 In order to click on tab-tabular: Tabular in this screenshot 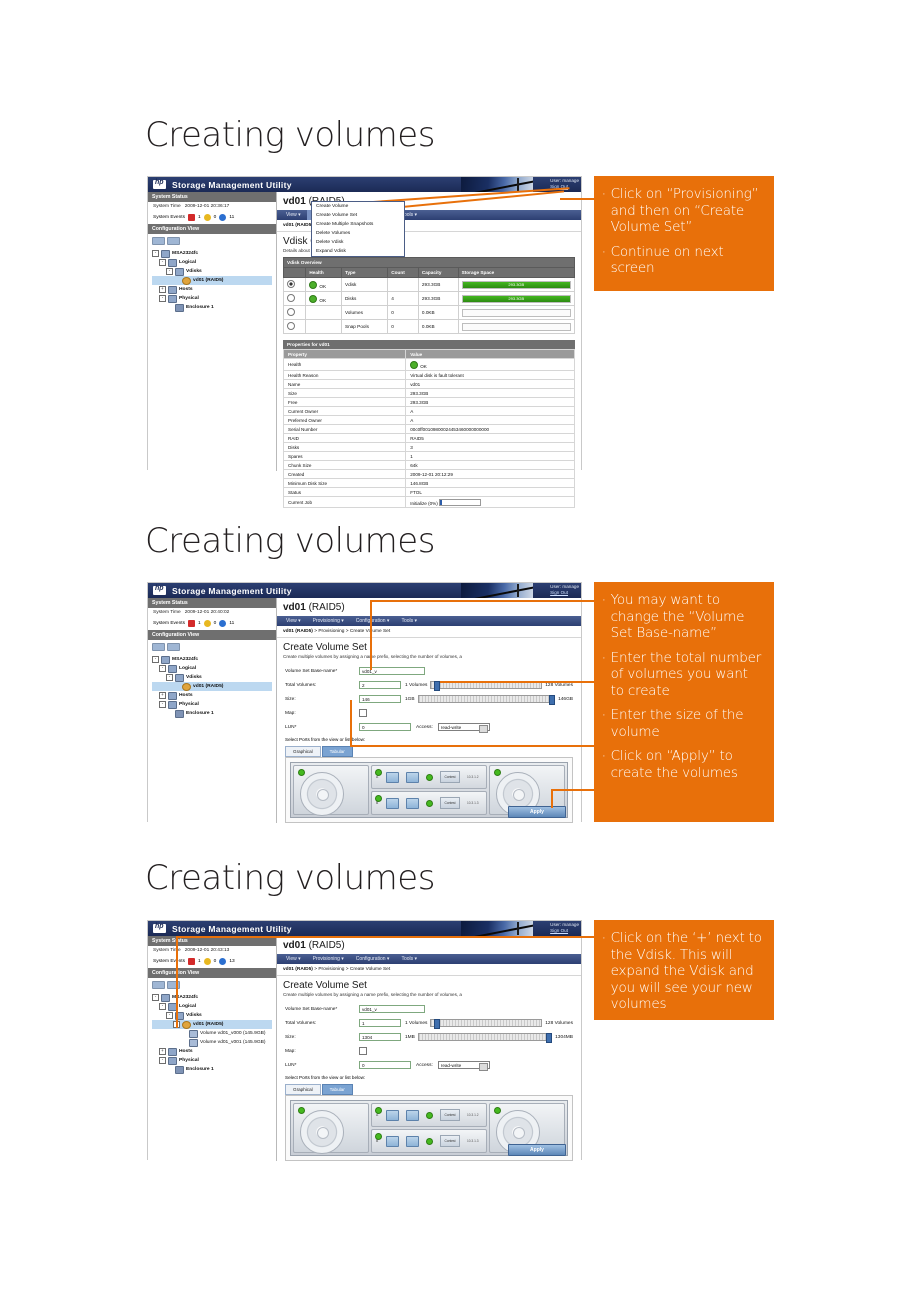, I will do `click(337, 1089)`.